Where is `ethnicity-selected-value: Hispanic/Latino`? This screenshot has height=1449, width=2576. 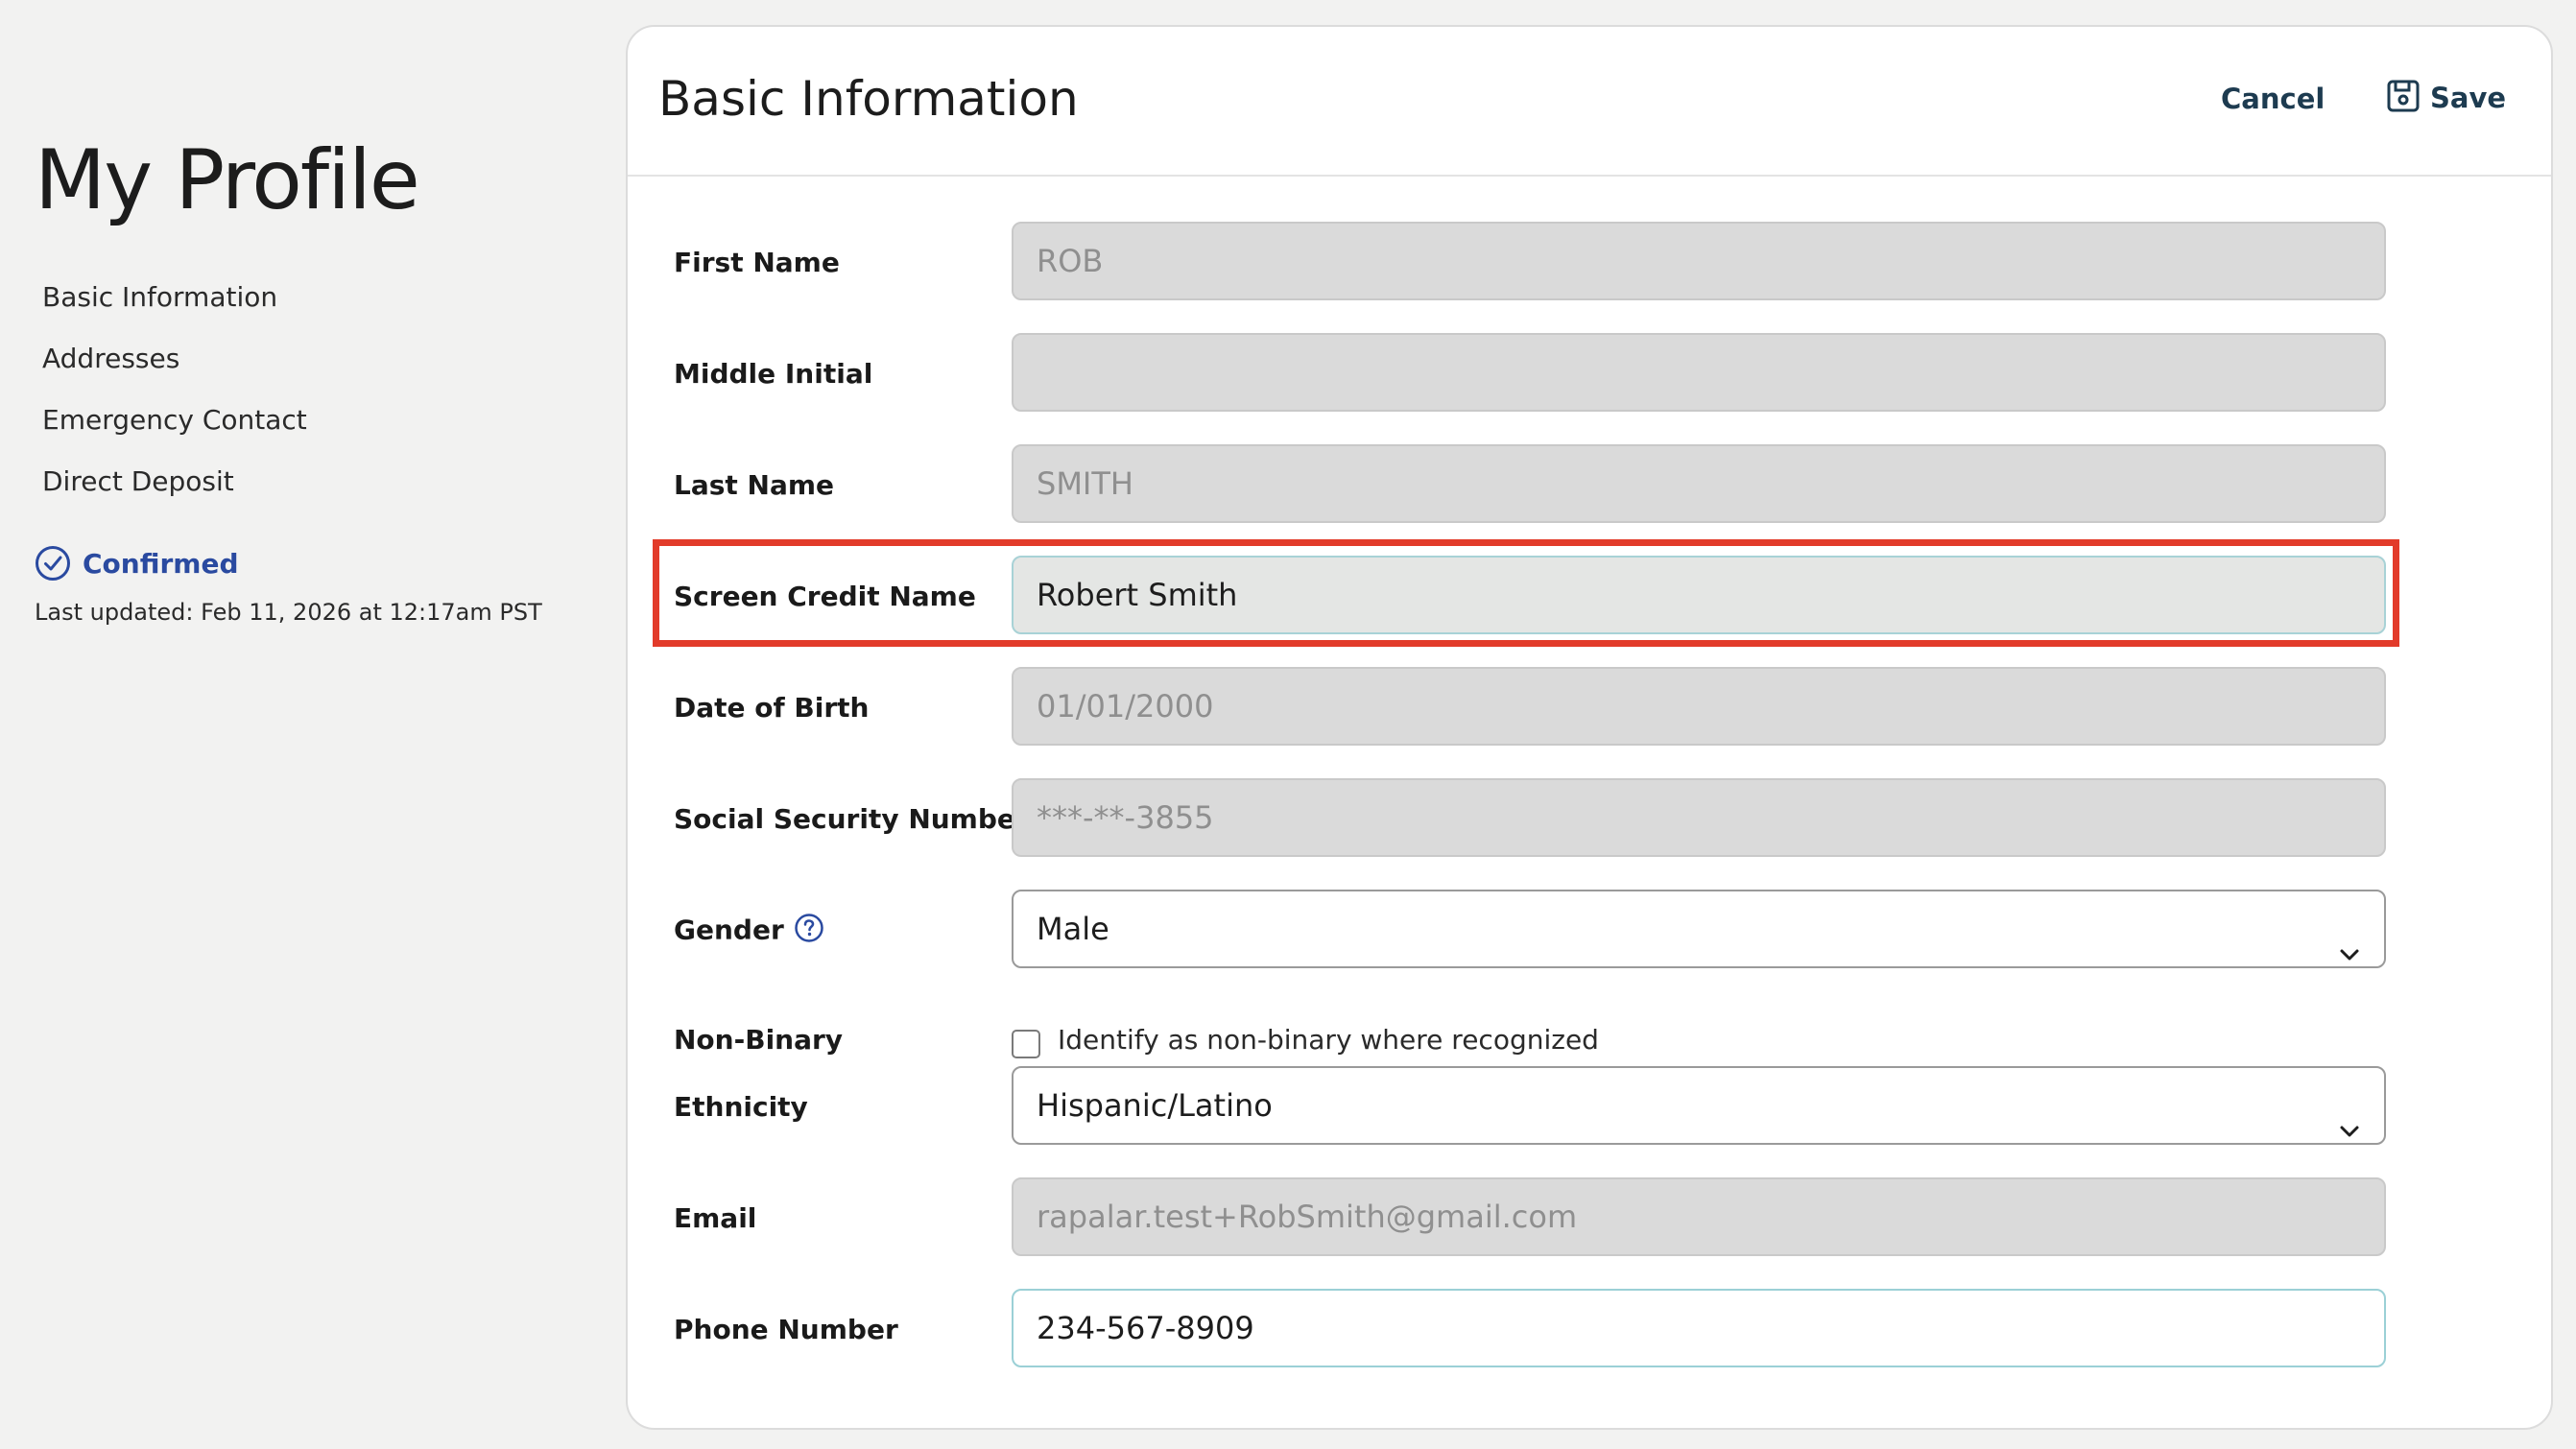 ethnicity-selected-value: Hispanic/Latino is located at coordinates (1155, 1105).